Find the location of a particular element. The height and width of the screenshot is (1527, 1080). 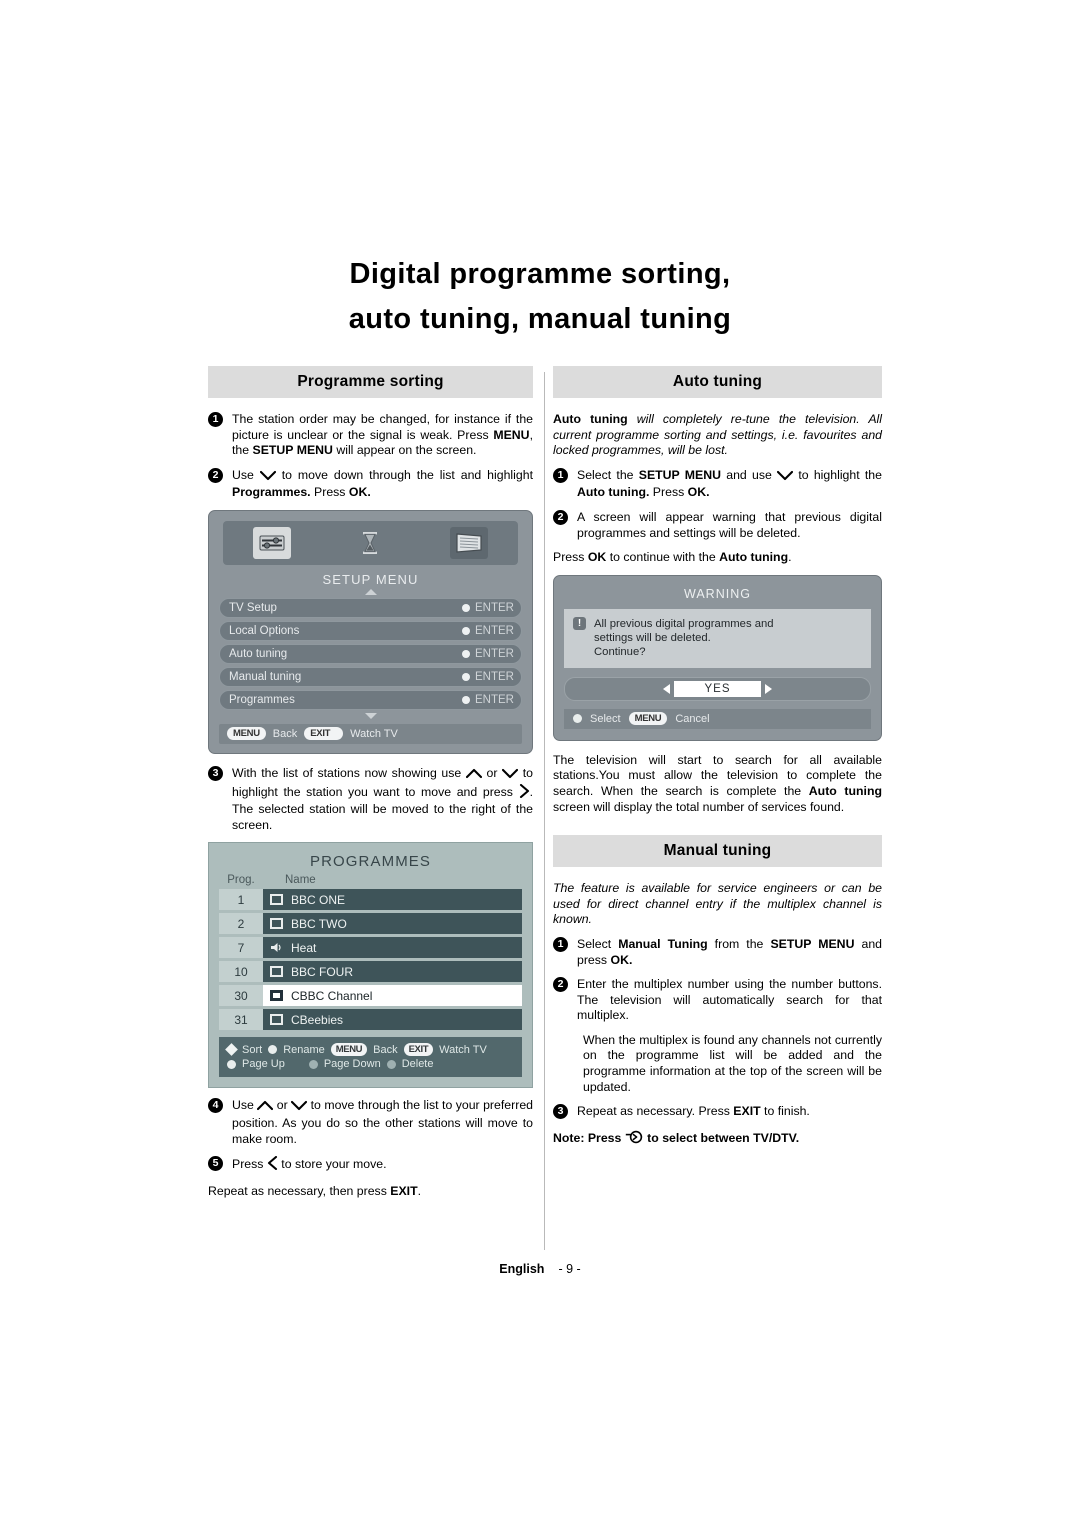

page-footer: English - 9 - is located at coordinates (540, 1269).